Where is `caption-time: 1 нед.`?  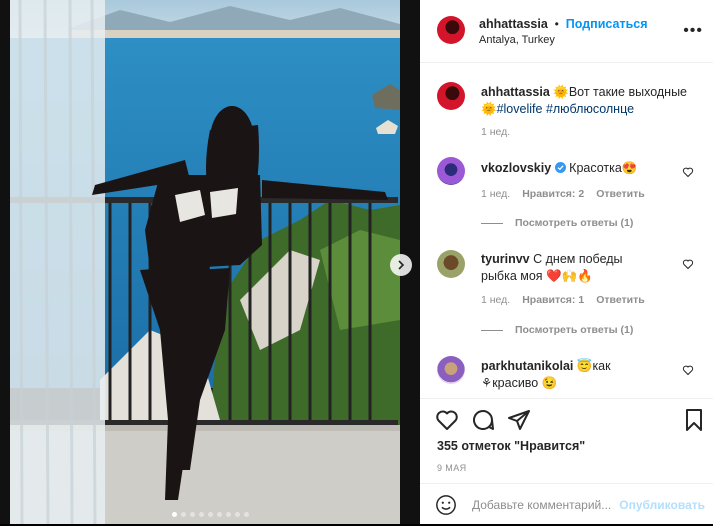
caption-time: 1 нед. is located at coordinates (495, 132).